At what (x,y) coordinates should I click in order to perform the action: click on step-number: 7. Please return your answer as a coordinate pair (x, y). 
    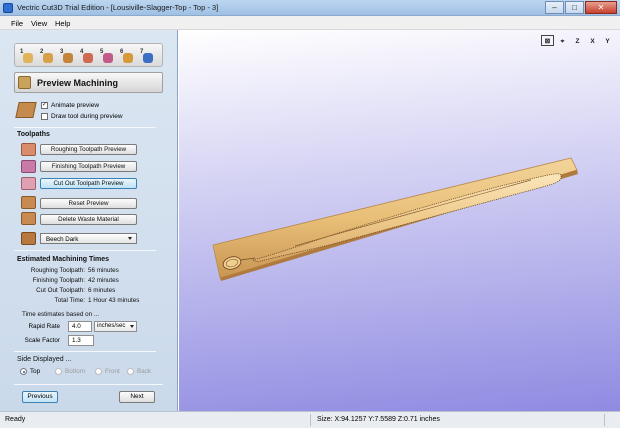
    Looking at the image, I should click on (142, 52).